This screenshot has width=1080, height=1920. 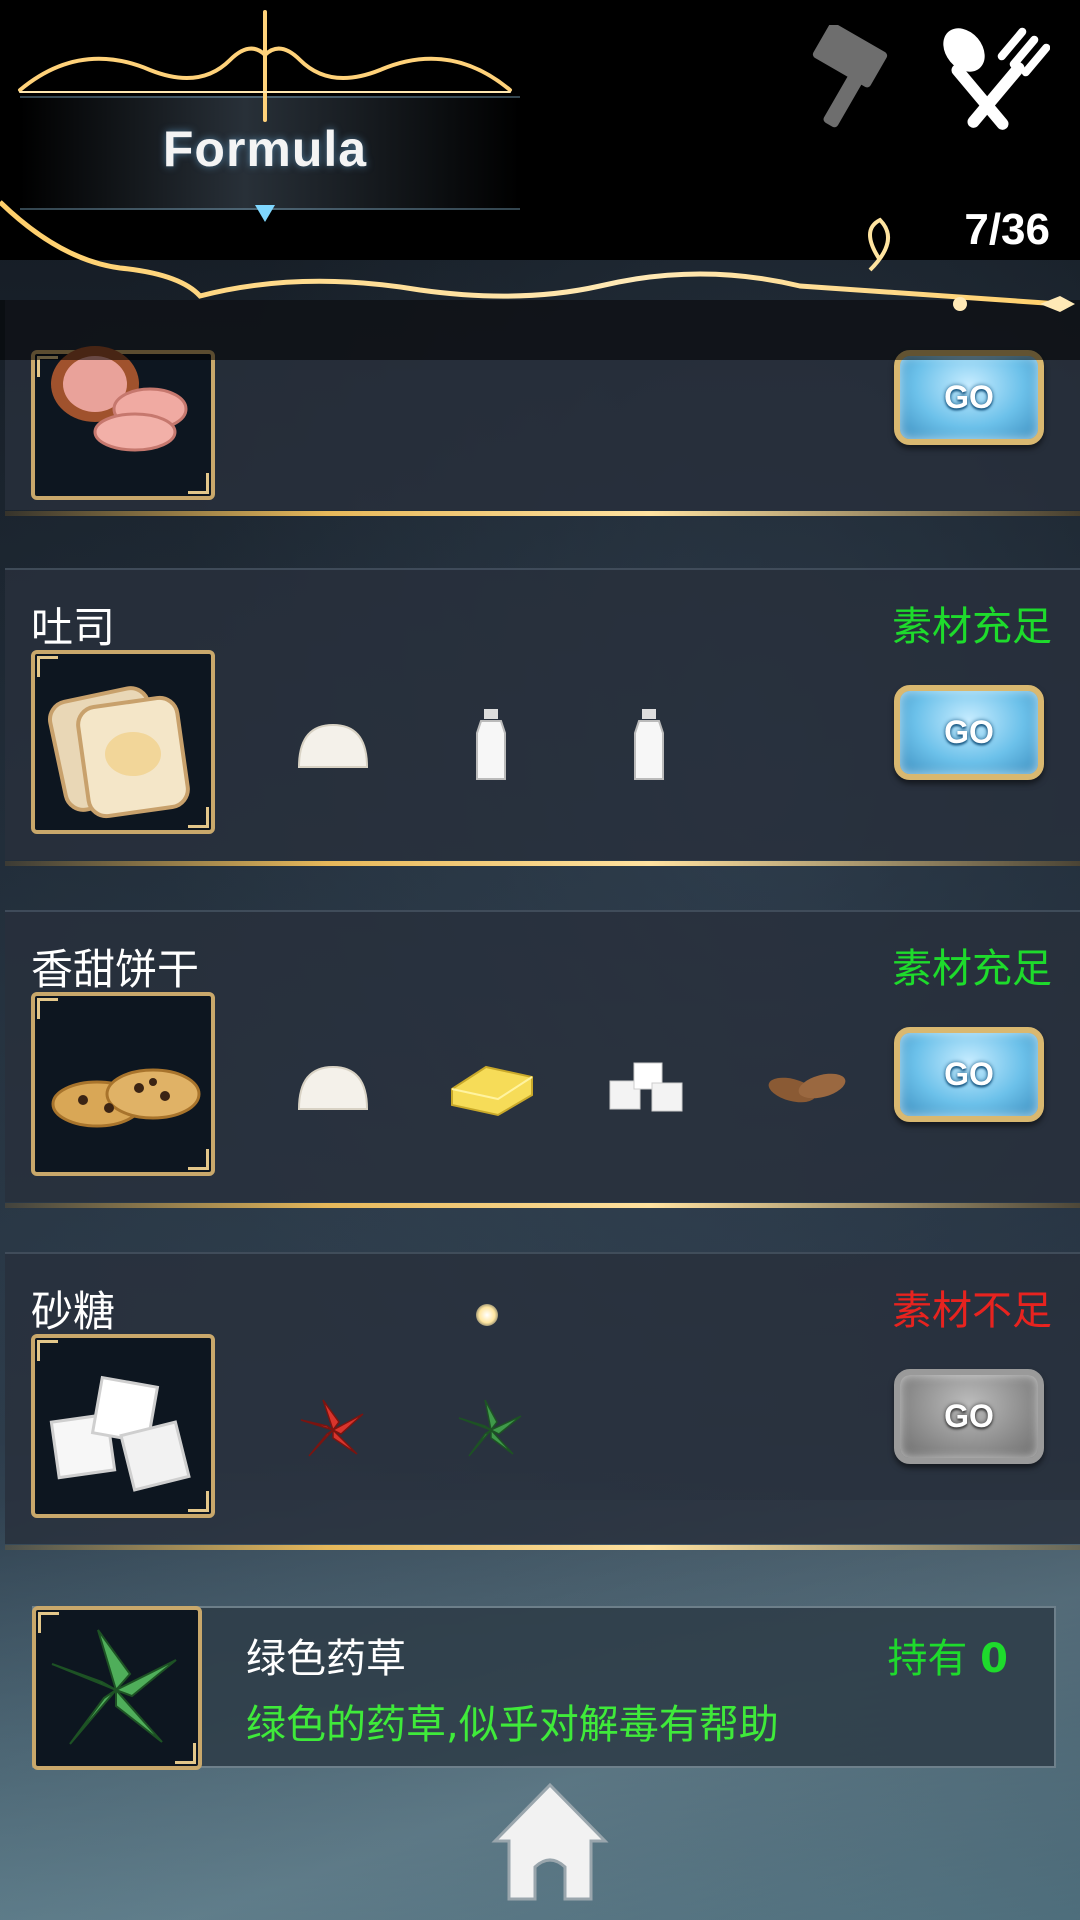 What do you see at coordinates (73, 627) in the screenshot?
I see `recipe-name: 吐司` at bounding box center [73, 627].